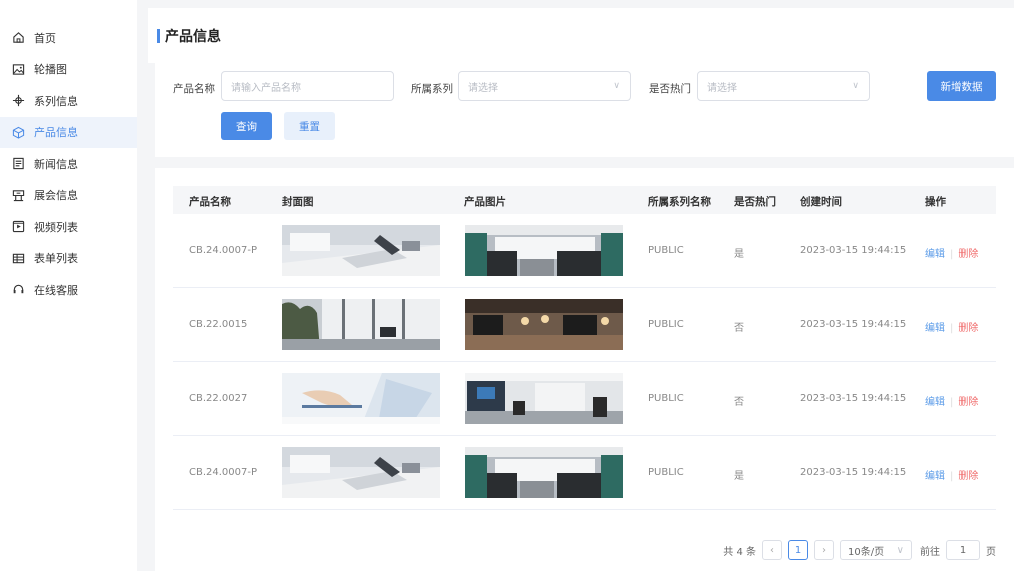 This screenshot has width=1014, height=571. I want to click on page-size-select: 10条/页 ∨, so click(876, 550).